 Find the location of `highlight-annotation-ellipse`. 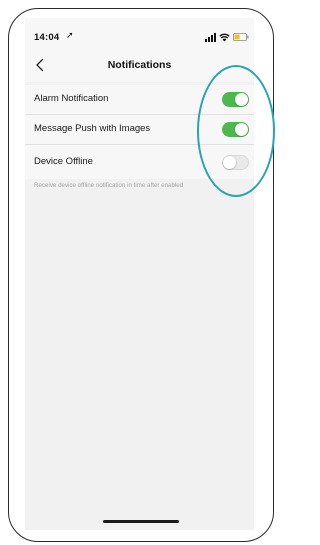

highlight-annotation-ellipse is located at coordinates (236, 131).